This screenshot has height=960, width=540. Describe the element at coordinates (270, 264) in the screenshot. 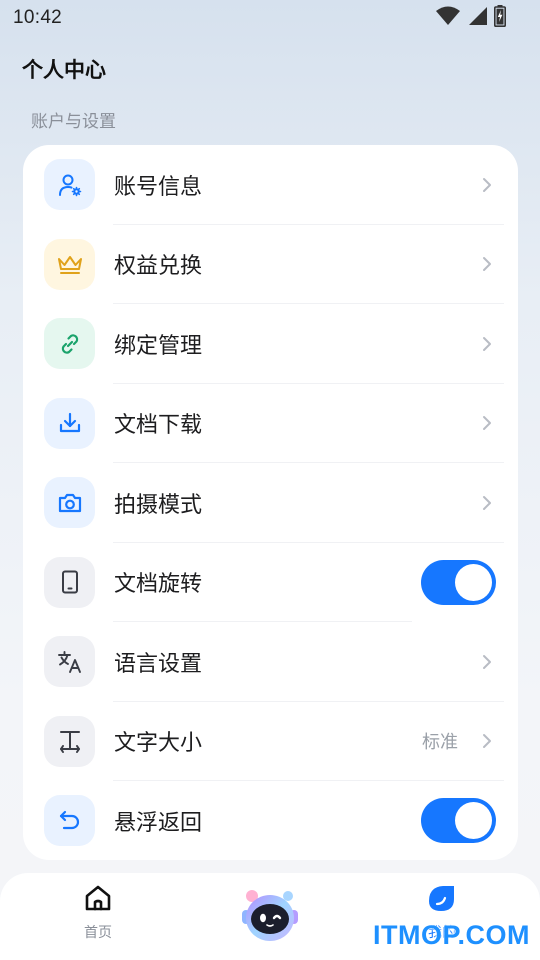

I see `menu-item-benefits-redeem: 权益兑换` at that location.